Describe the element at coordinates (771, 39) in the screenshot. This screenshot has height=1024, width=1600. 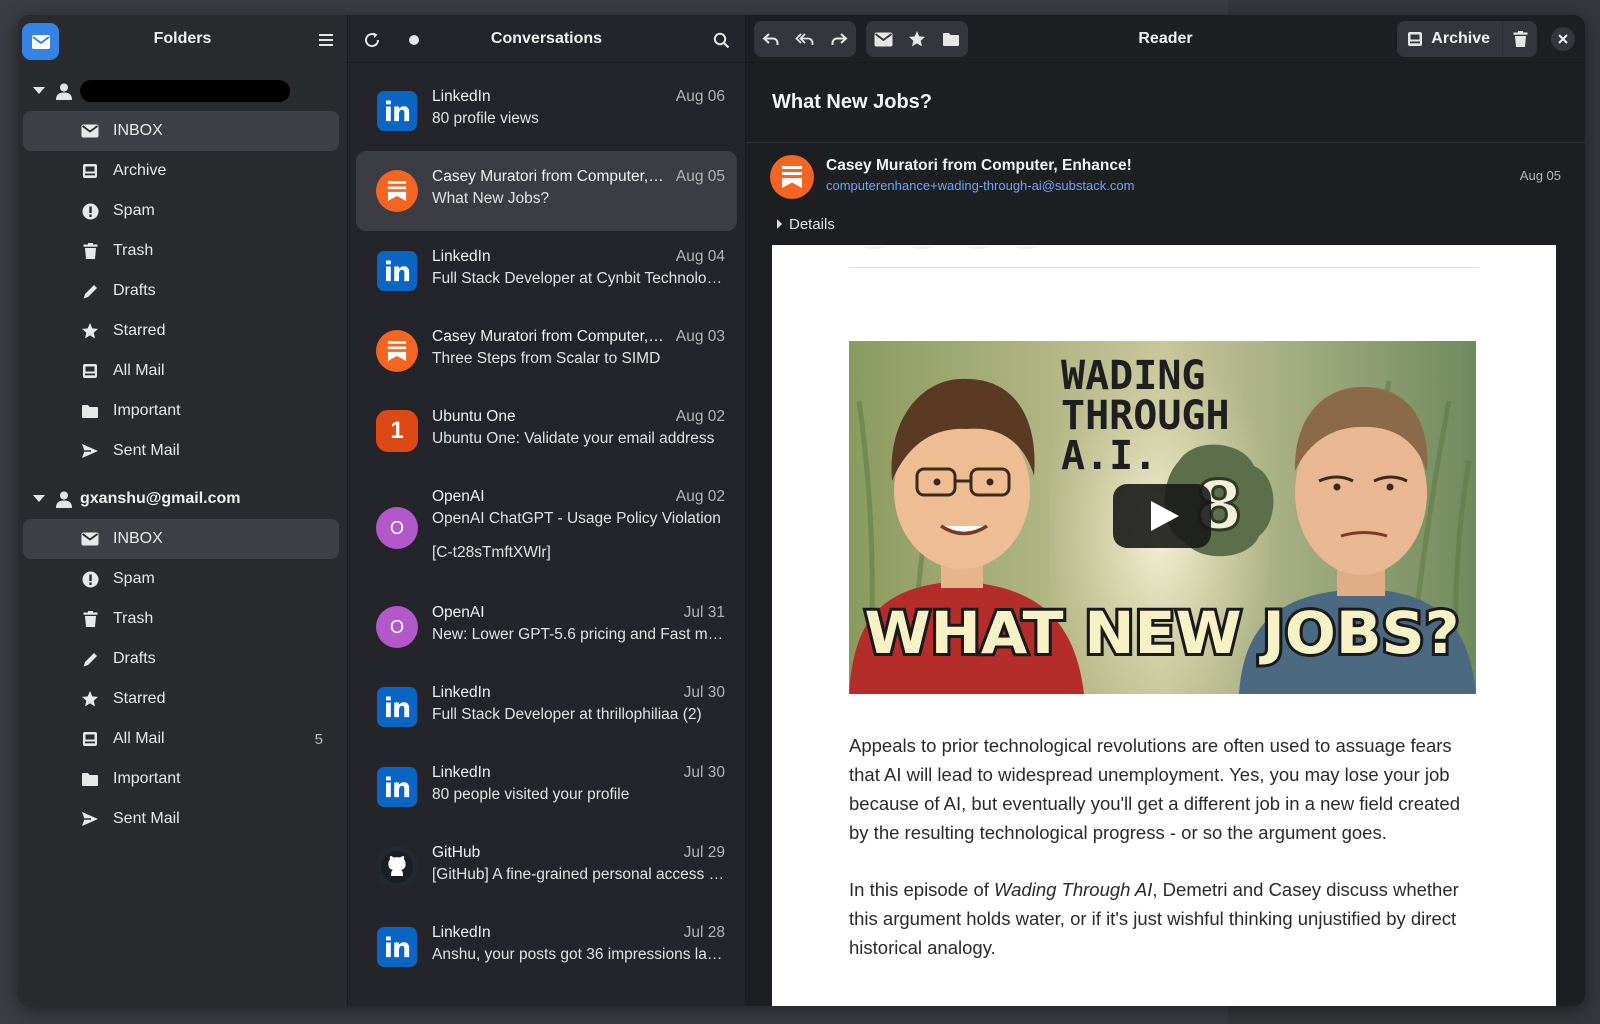
I see `reply-icon` at that location.